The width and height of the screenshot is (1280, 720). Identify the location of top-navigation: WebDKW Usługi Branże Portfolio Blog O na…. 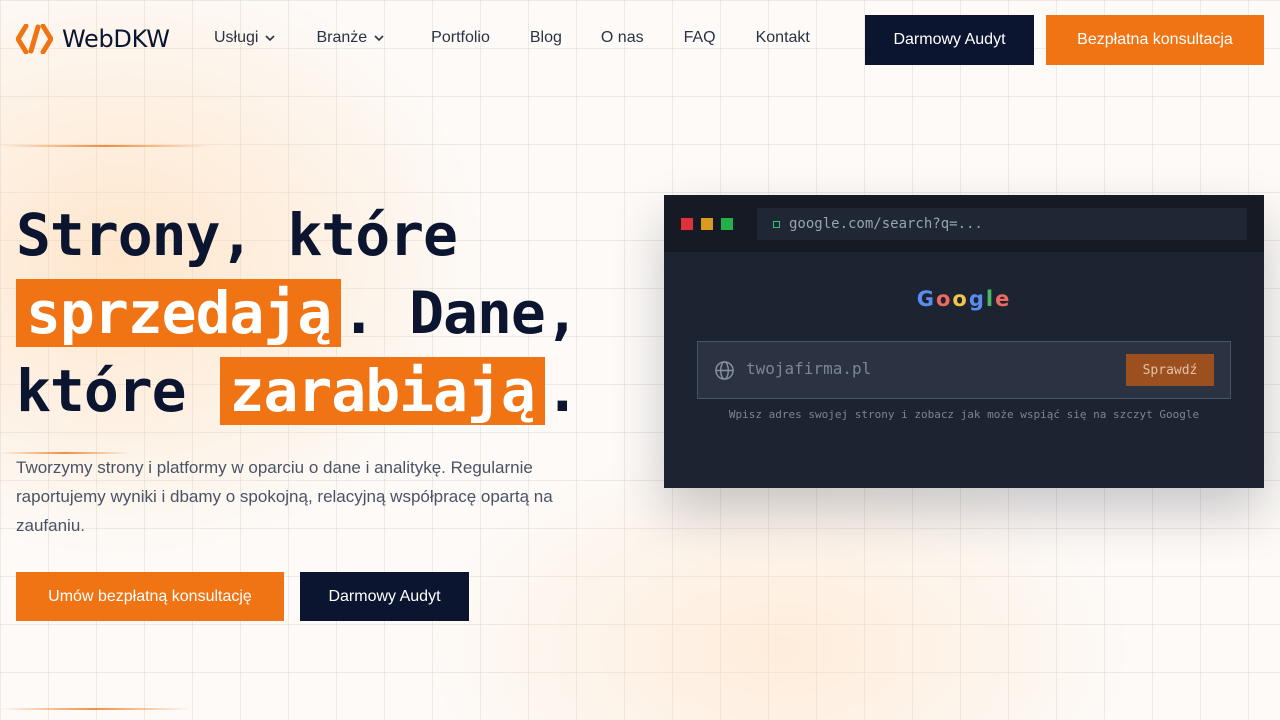
(640, 40).